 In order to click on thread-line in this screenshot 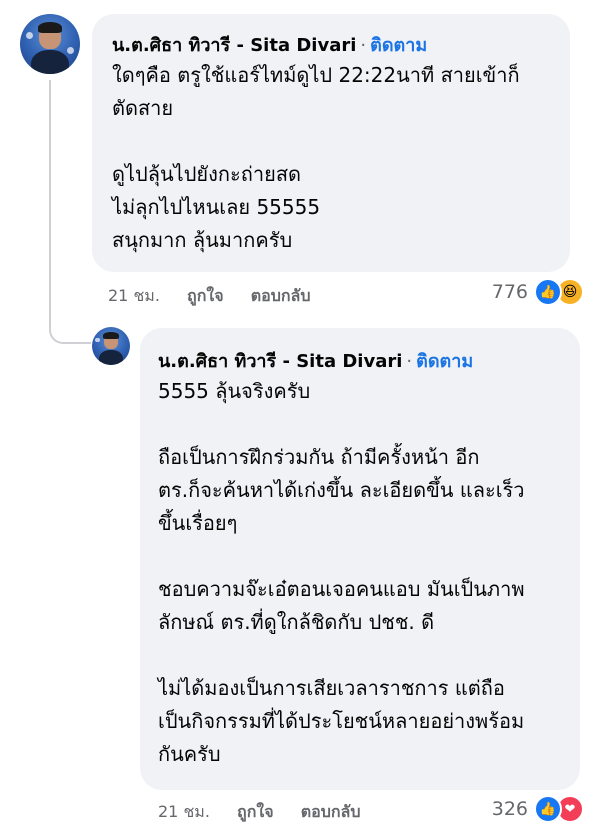, I will do `click(50, 205)`.